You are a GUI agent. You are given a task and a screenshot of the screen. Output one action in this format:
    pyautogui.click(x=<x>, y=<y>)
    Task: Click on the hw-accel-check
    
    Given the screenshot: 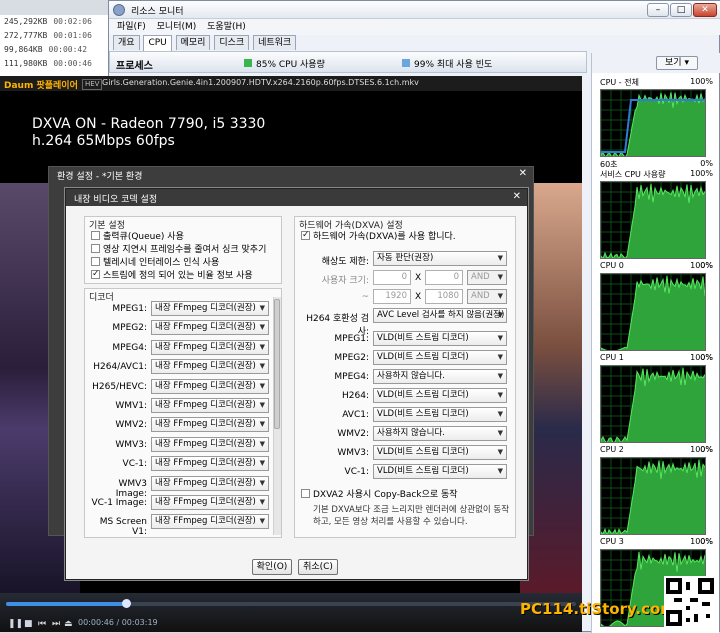 What is the action you would take?
    pyautogui.click(x=305, y=235)
    